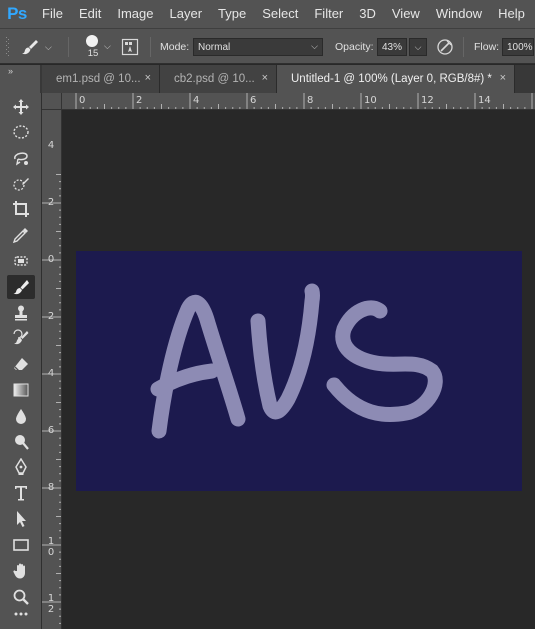 The image size is (535, 629). I want to click on more-tools-button, so click(21, 619).